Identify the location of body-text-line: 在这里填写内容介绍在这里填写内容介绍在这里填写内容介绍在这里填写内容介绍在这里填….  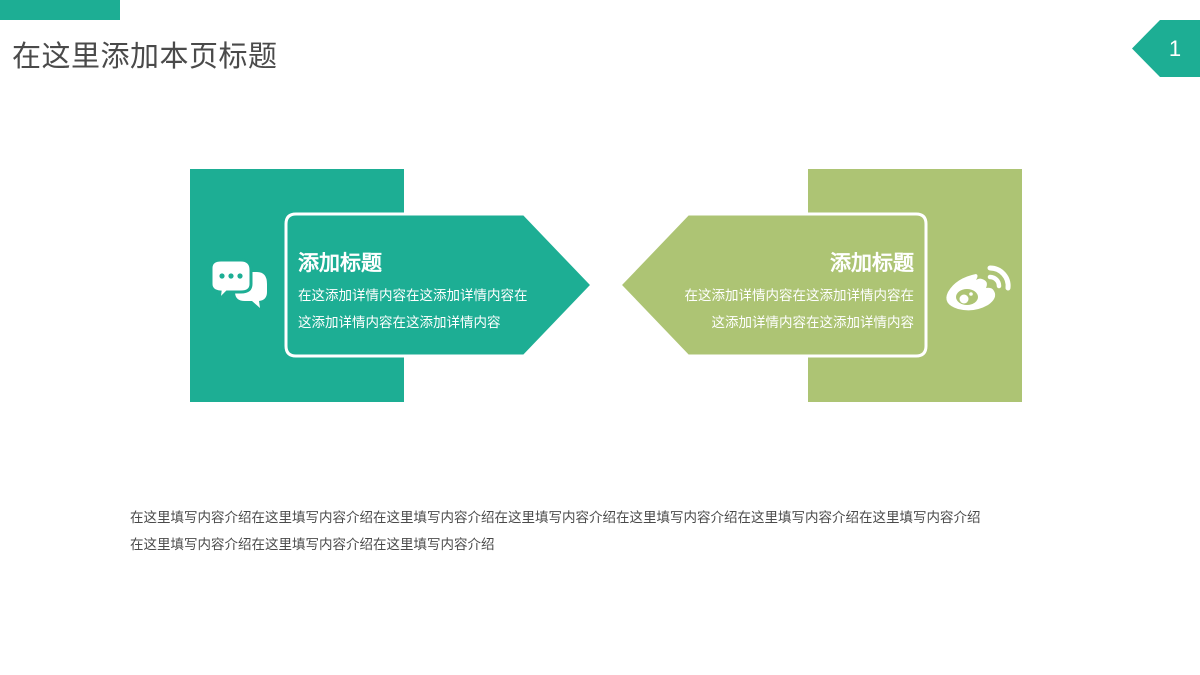
(555, 518).